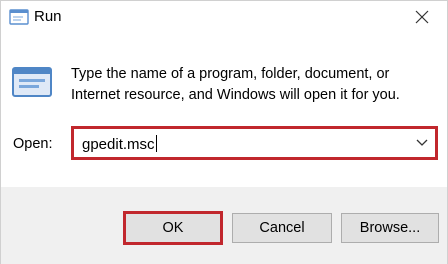  What do you see at coordinates (48, 16) in the screenshot?
I see `window-title: Run` at bounding box center [48, 16].